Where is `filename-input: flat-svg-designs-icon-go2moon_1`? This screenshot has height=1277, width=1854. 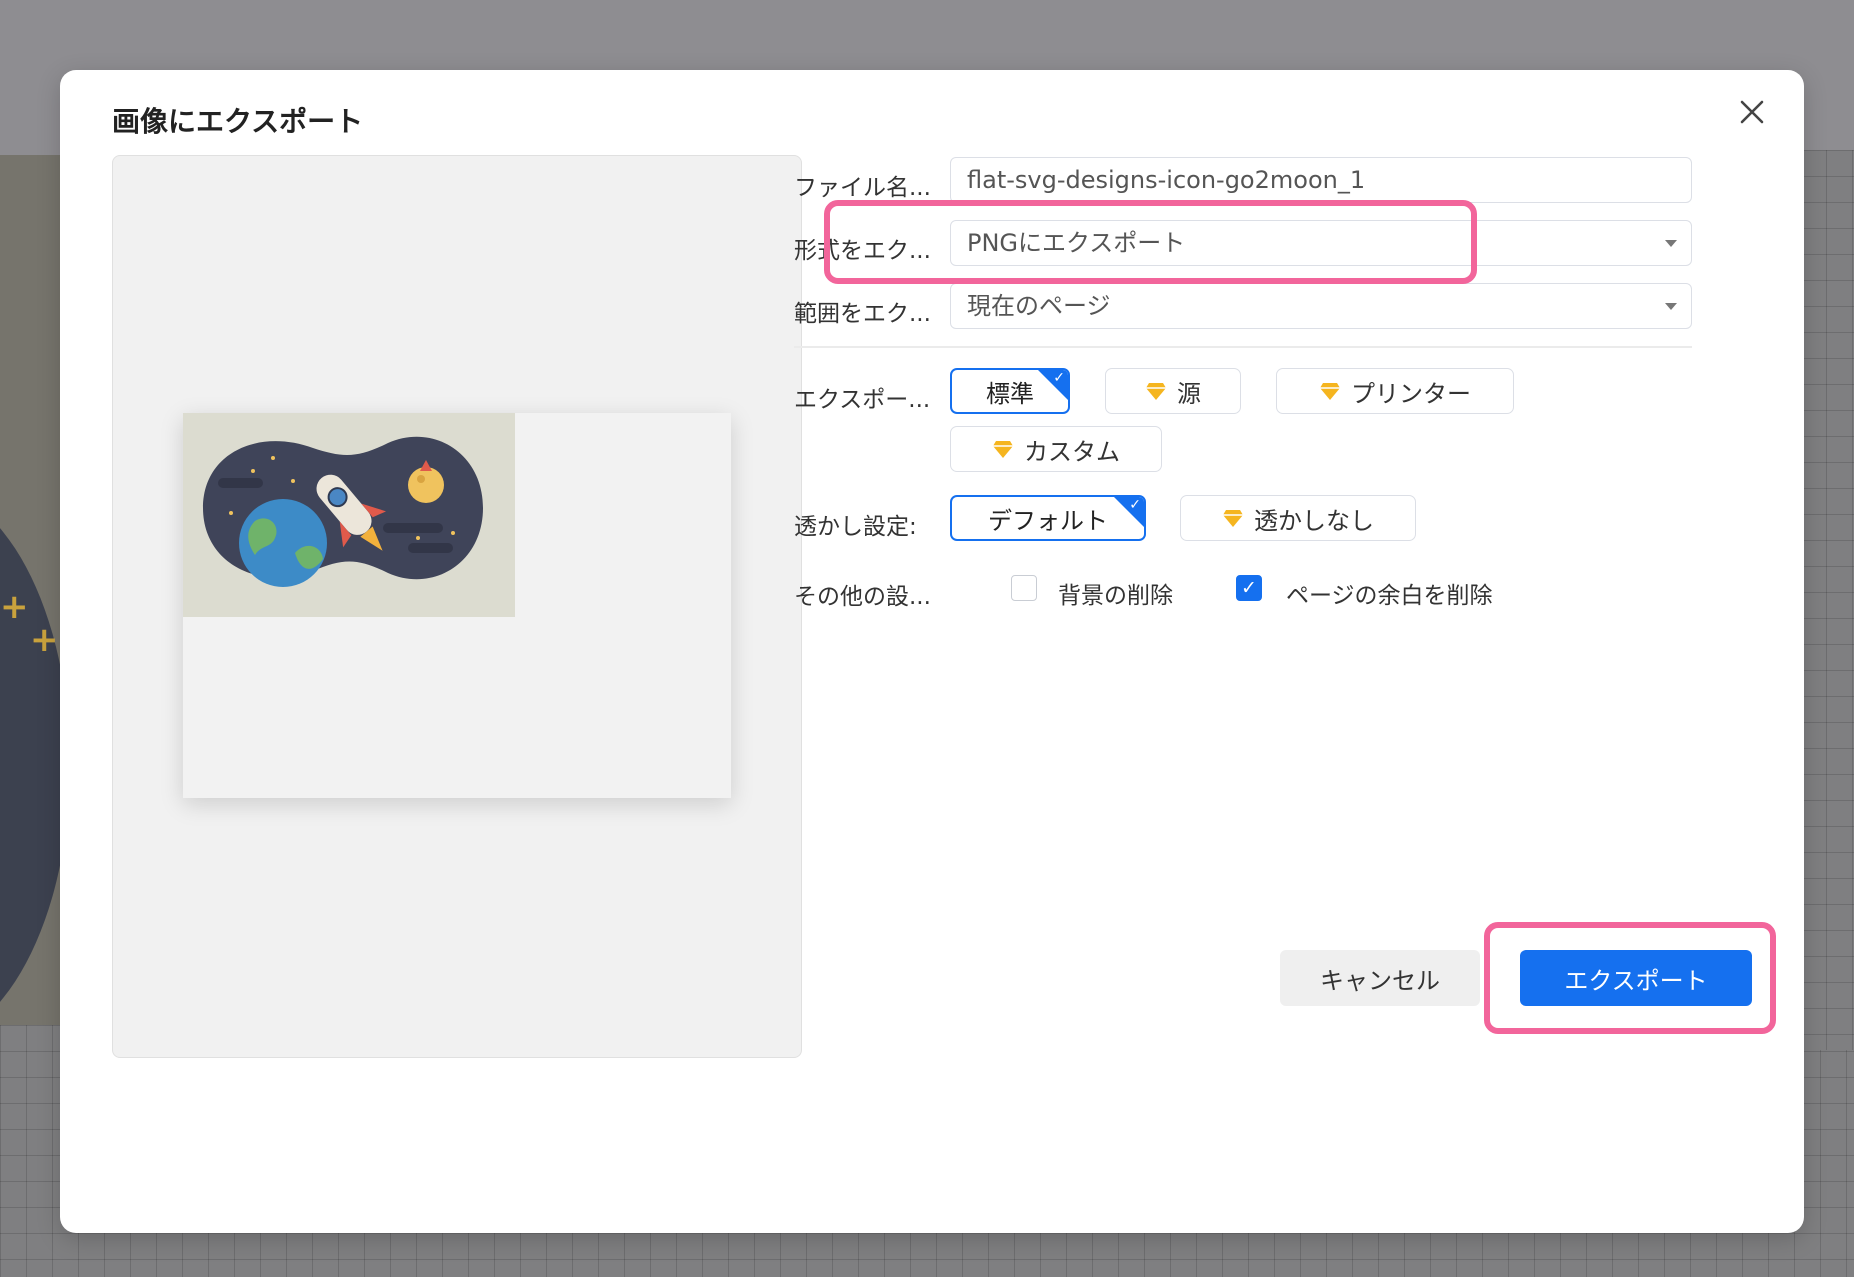 filename-input: flat-svg-designs-icon-go2moon_1 is located at coordinates (1321, 180).